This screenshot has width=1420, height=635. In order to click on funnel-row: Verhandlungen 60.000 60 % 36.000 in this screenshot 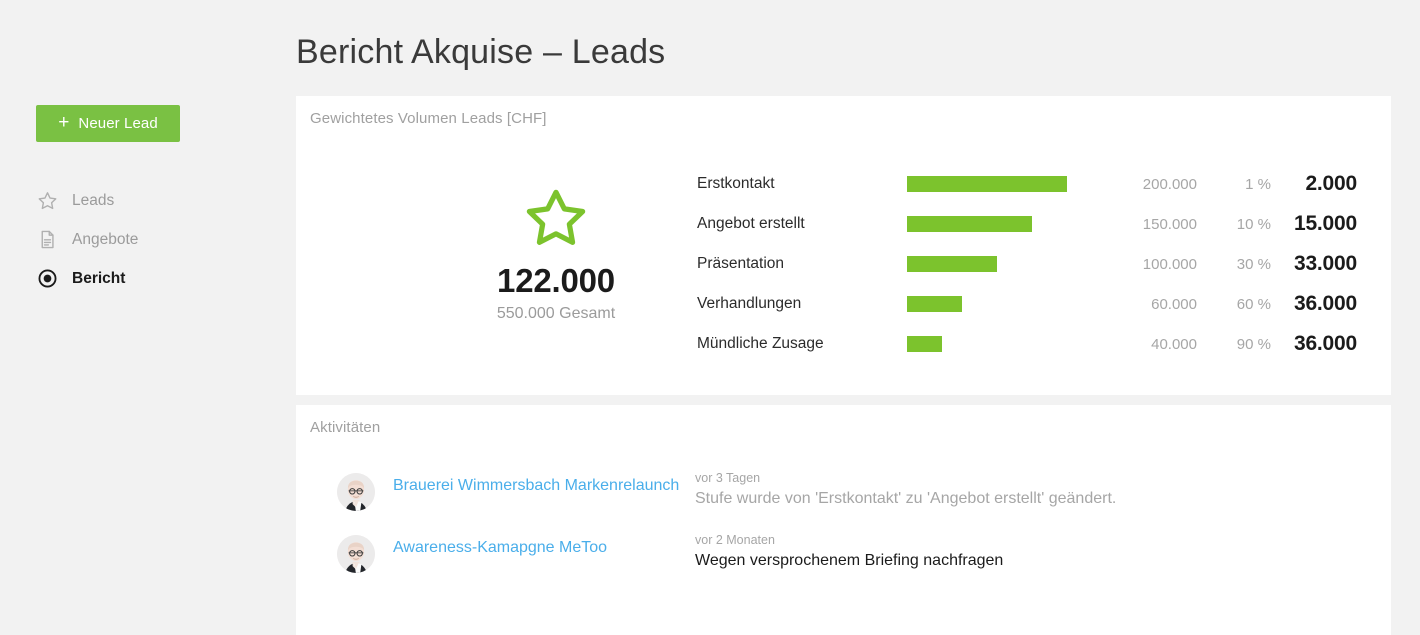, I will do `click(1027, 304)`.